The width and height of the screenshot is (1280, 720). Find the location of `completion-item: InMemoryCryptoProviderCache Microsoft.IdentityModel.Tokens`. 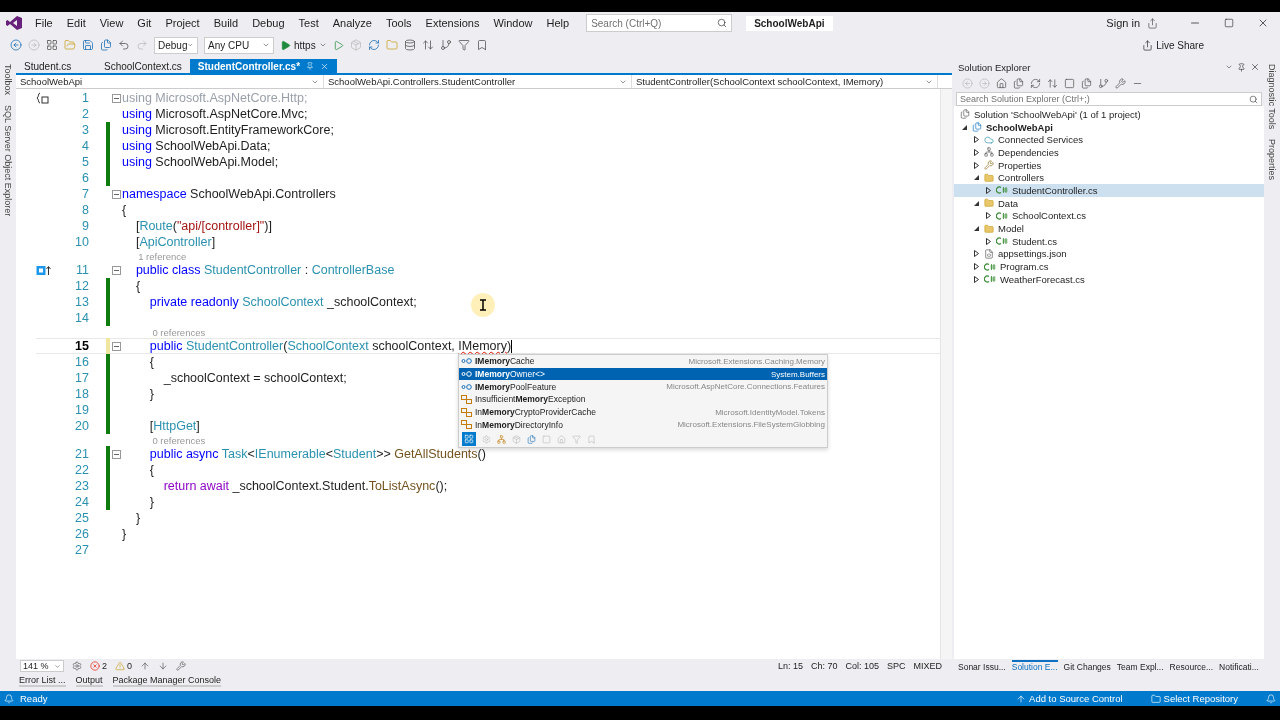

completion-item: InMemoryCryptoProviderCache Microsoft.IdentityModel.Tokens is located at coordinates (643, 412).